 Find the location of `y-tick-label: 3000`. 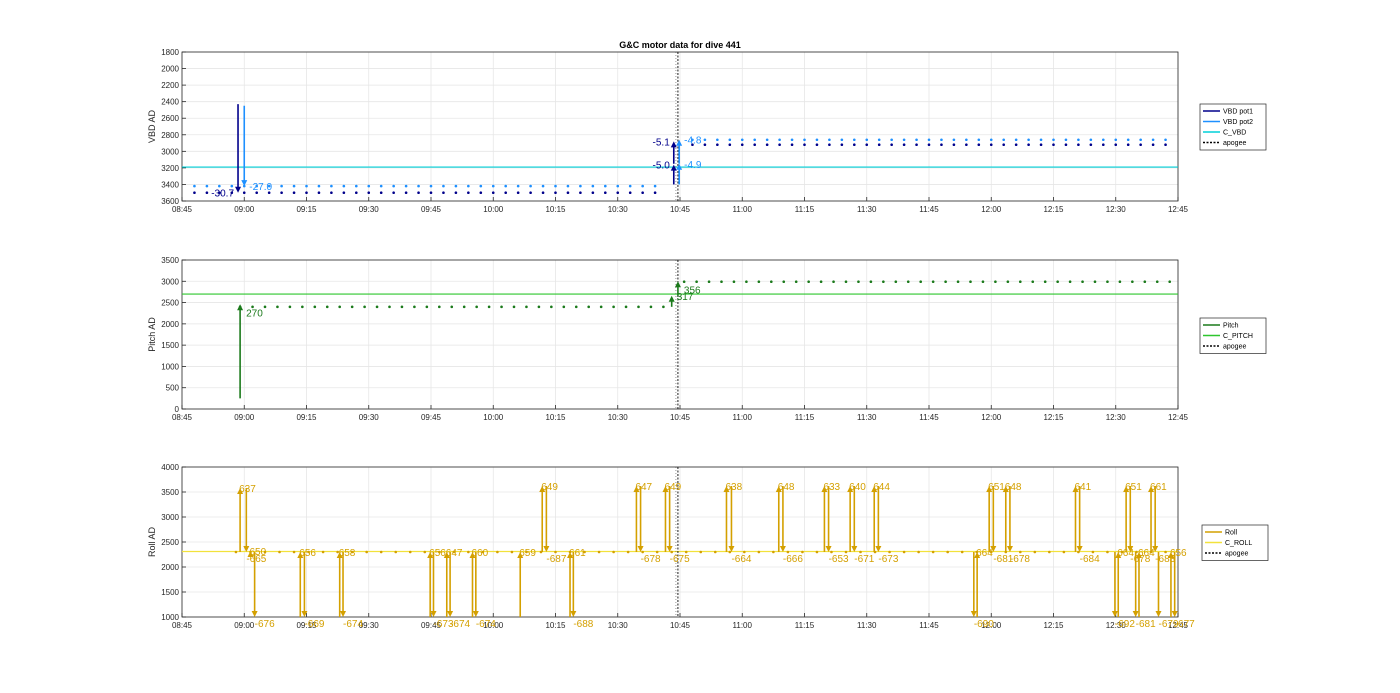

y-tick-label: 3000 is located at coordinates (170, 517).